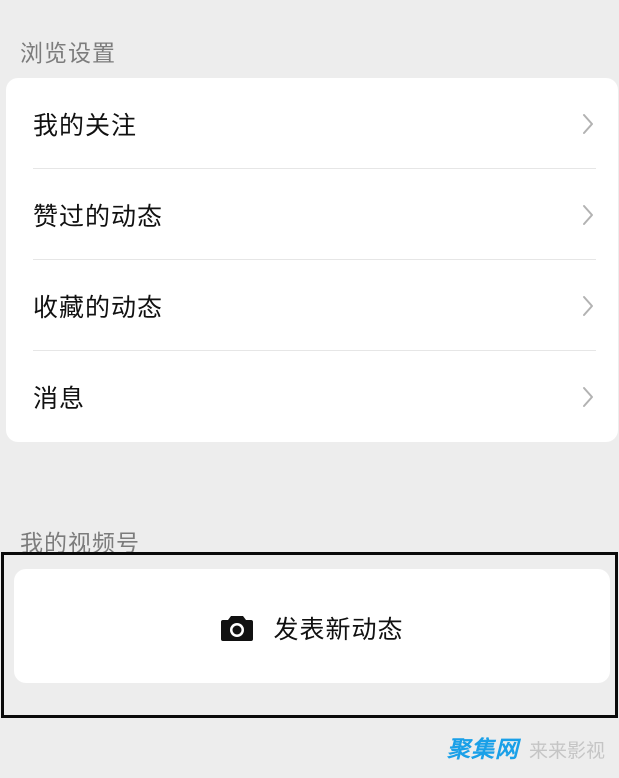 This screenshot has height=778, width=619. What do you see at coordinates (338, 629) in the screenshot?
I see `post-button-label: 发表新动态` at bounding box center [338, 629].